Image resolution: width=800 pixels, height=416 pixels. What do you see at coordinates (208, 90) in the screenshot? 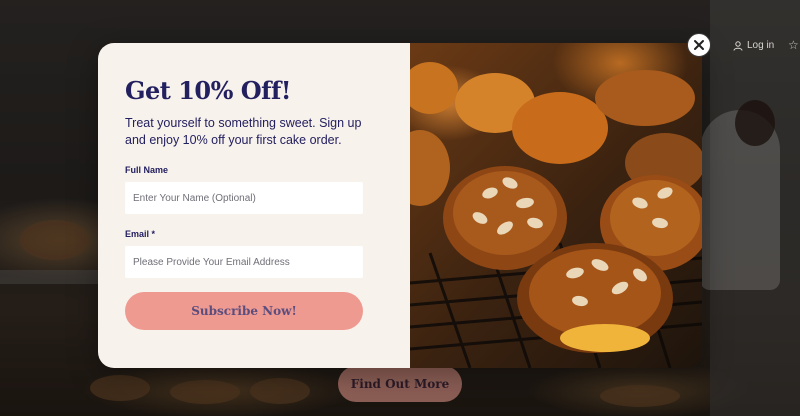
I see `modal-title: Get 10% Off!` at bounding box center [208, 90].